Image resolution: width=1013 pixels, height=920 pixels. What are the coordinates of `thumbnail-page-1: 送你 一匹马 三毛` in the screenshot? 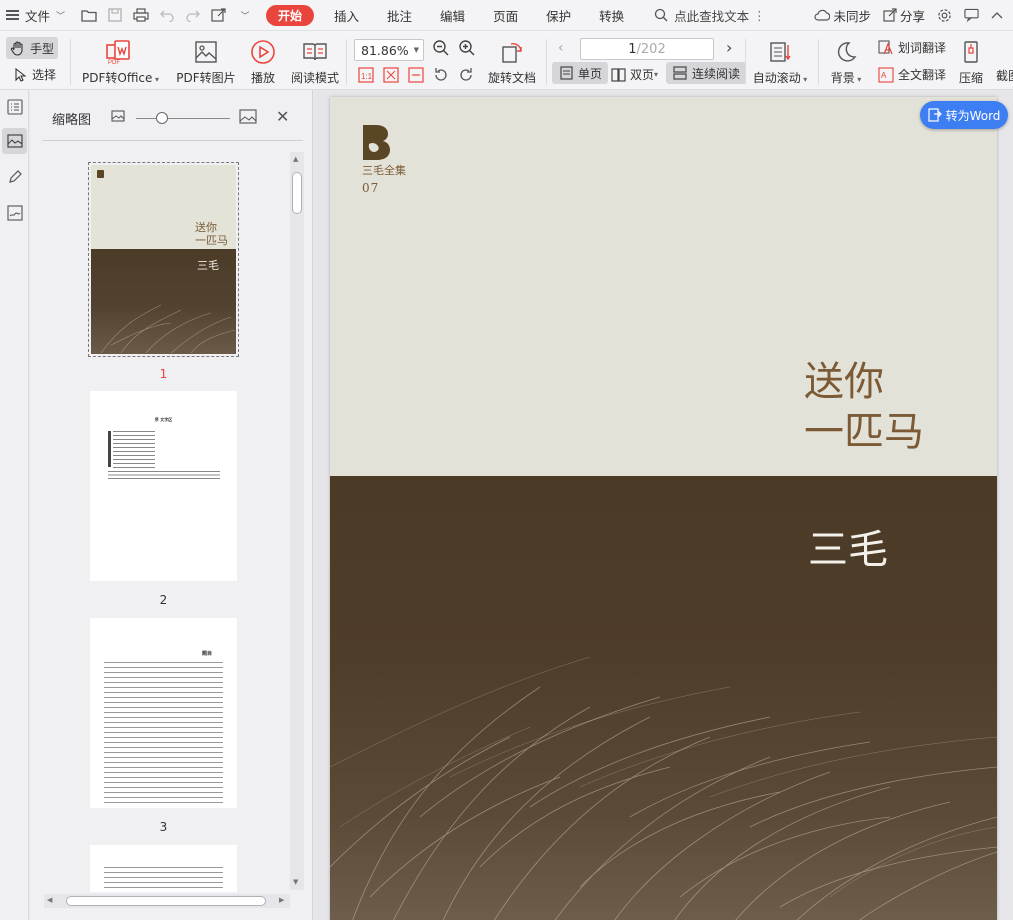 It's located at (163, 259).